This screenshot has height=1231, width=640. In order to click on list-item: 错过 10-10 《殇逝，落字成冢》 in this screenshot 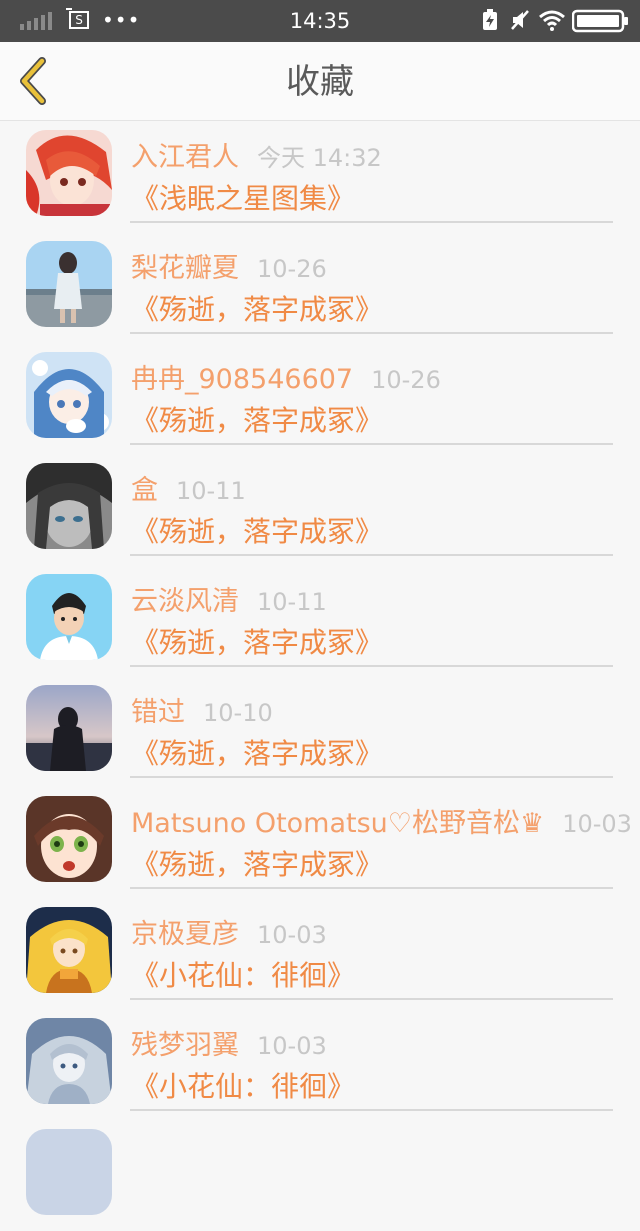, I will do `click(320, 731)`.